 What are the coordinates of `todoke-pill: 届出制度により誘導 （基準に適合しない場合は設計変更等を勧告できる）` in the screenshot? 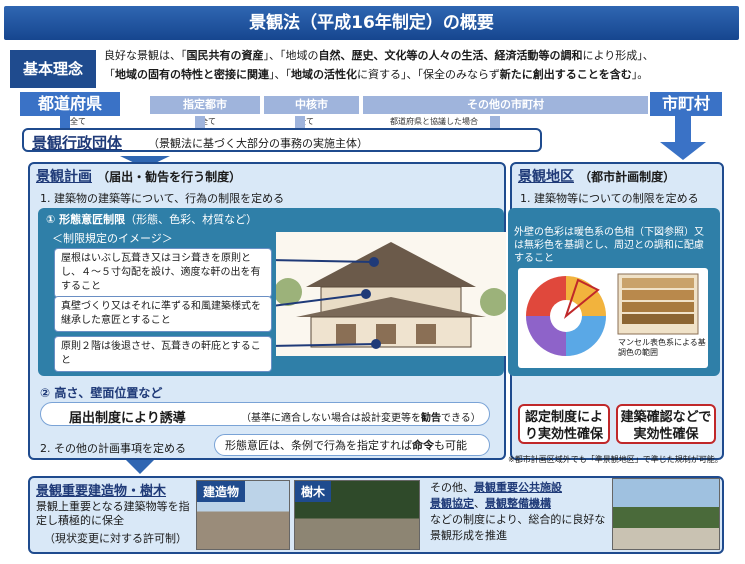 It's located at (265, 414).